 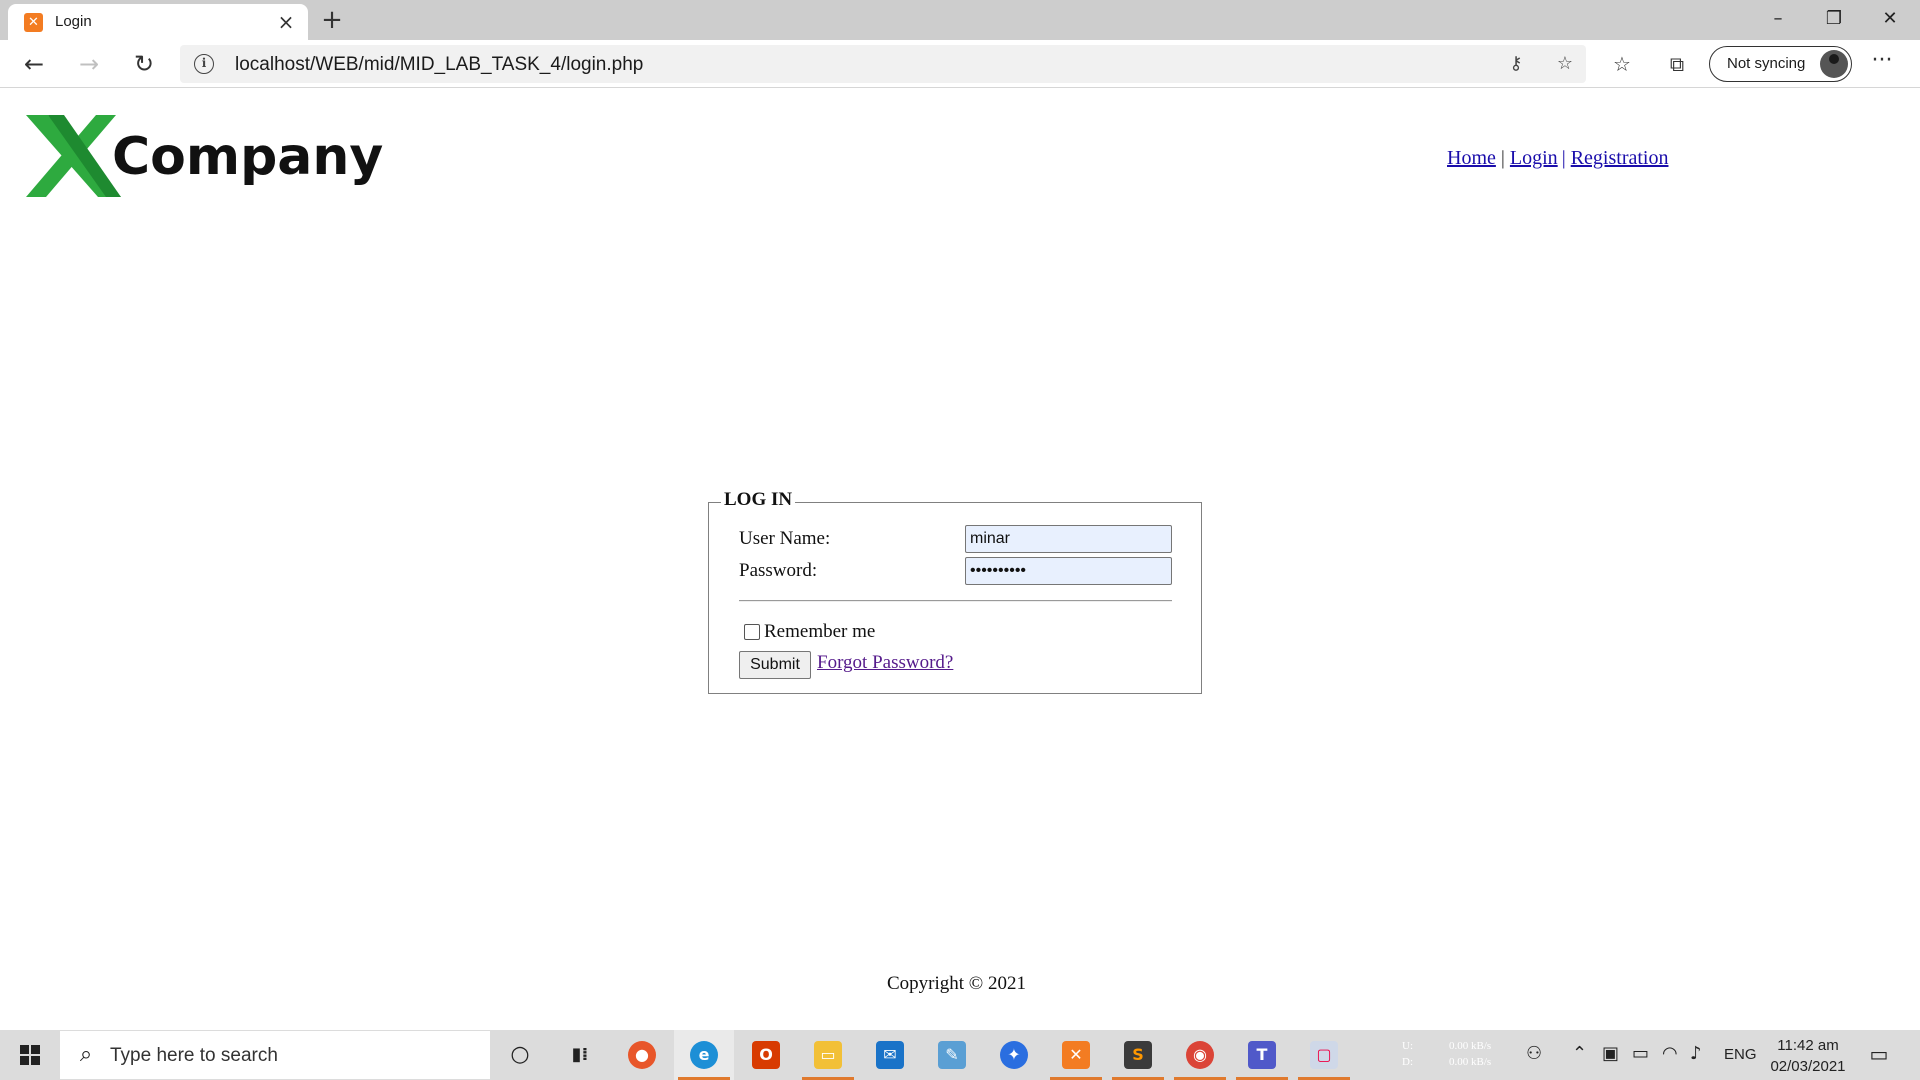 I want to click on snipping-tool-icon: ▢, so click(x=1324, y=1055).